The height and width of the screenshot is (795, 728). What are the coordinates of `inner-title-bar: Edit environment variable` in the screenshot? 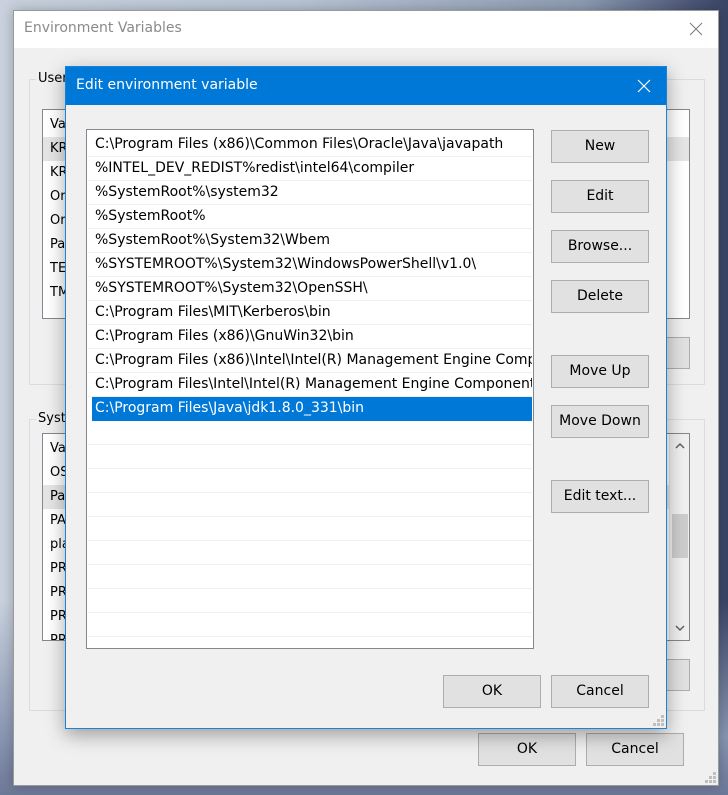 It's located at (366, 86).